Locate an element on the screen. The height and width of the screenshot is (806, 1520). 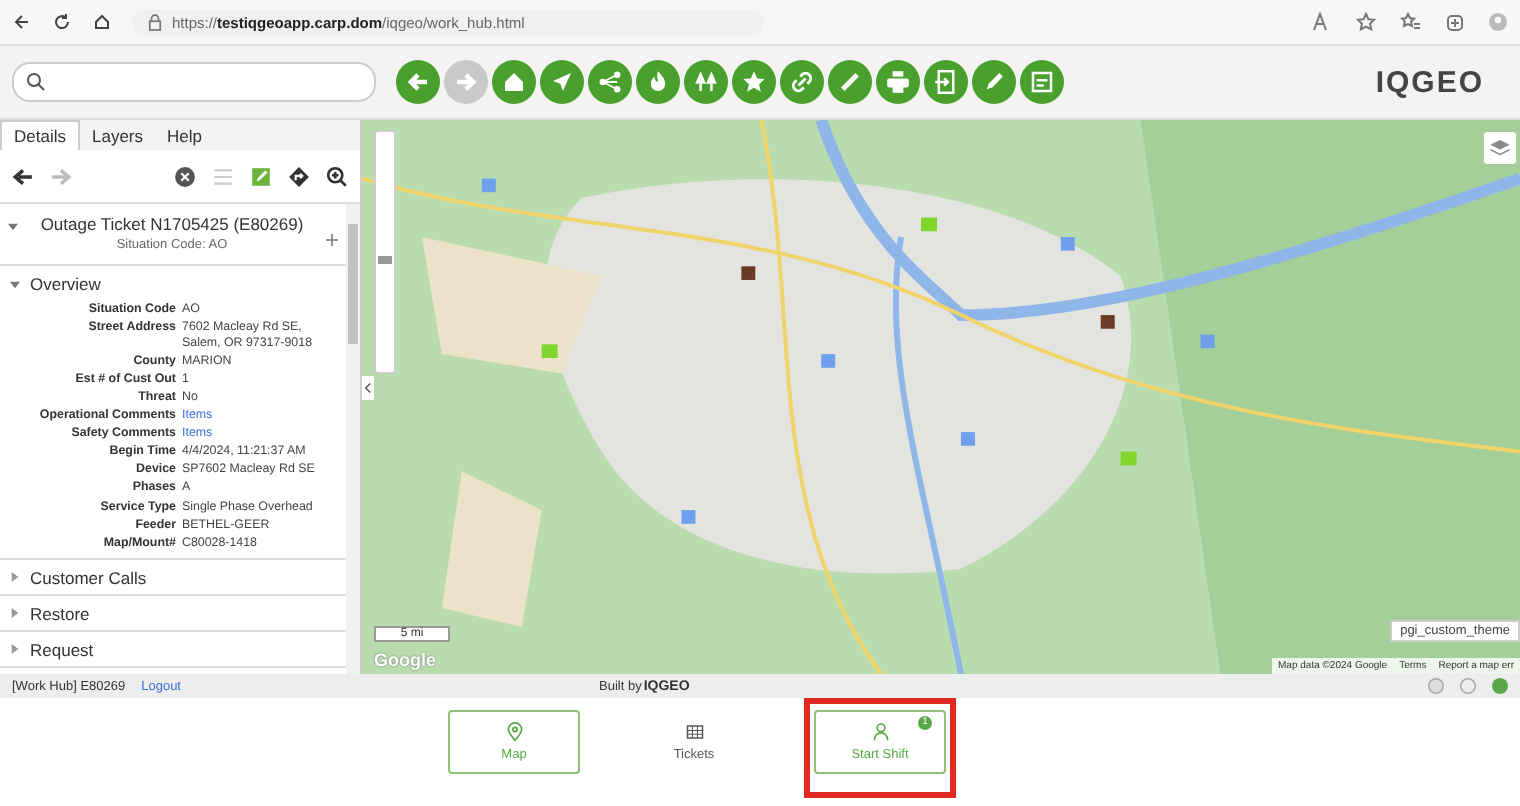
panel-tab: Details is located at coordinates (40, 135).